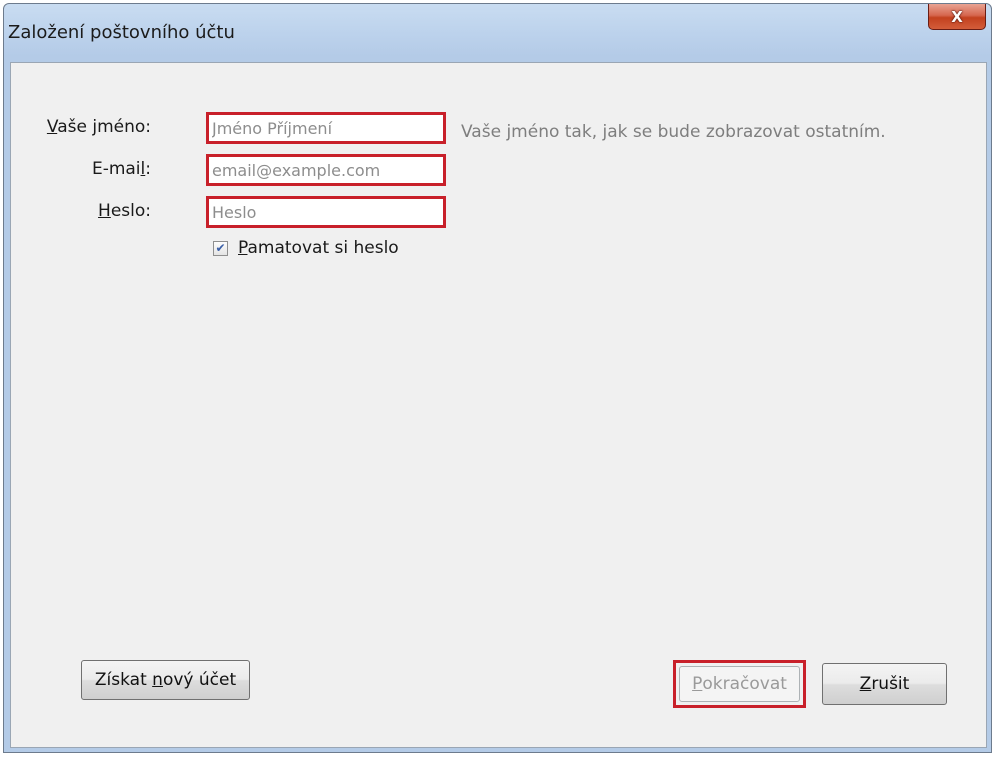 Image resolution: width=997 pixels, height=757 pixels. I want to click on password-label: Heslo:, so click(91, 211).